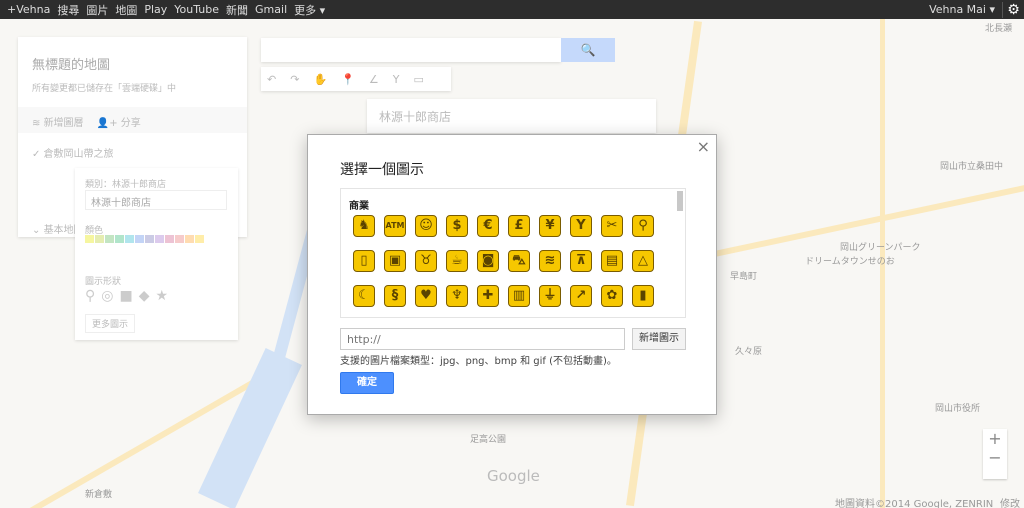 The width and height of the screenshot is (1024, 508). What do you see at coordinates (126, 10) in the screenshot?
I see `topbar-link: 地圖` at bounding box center [126, 10].